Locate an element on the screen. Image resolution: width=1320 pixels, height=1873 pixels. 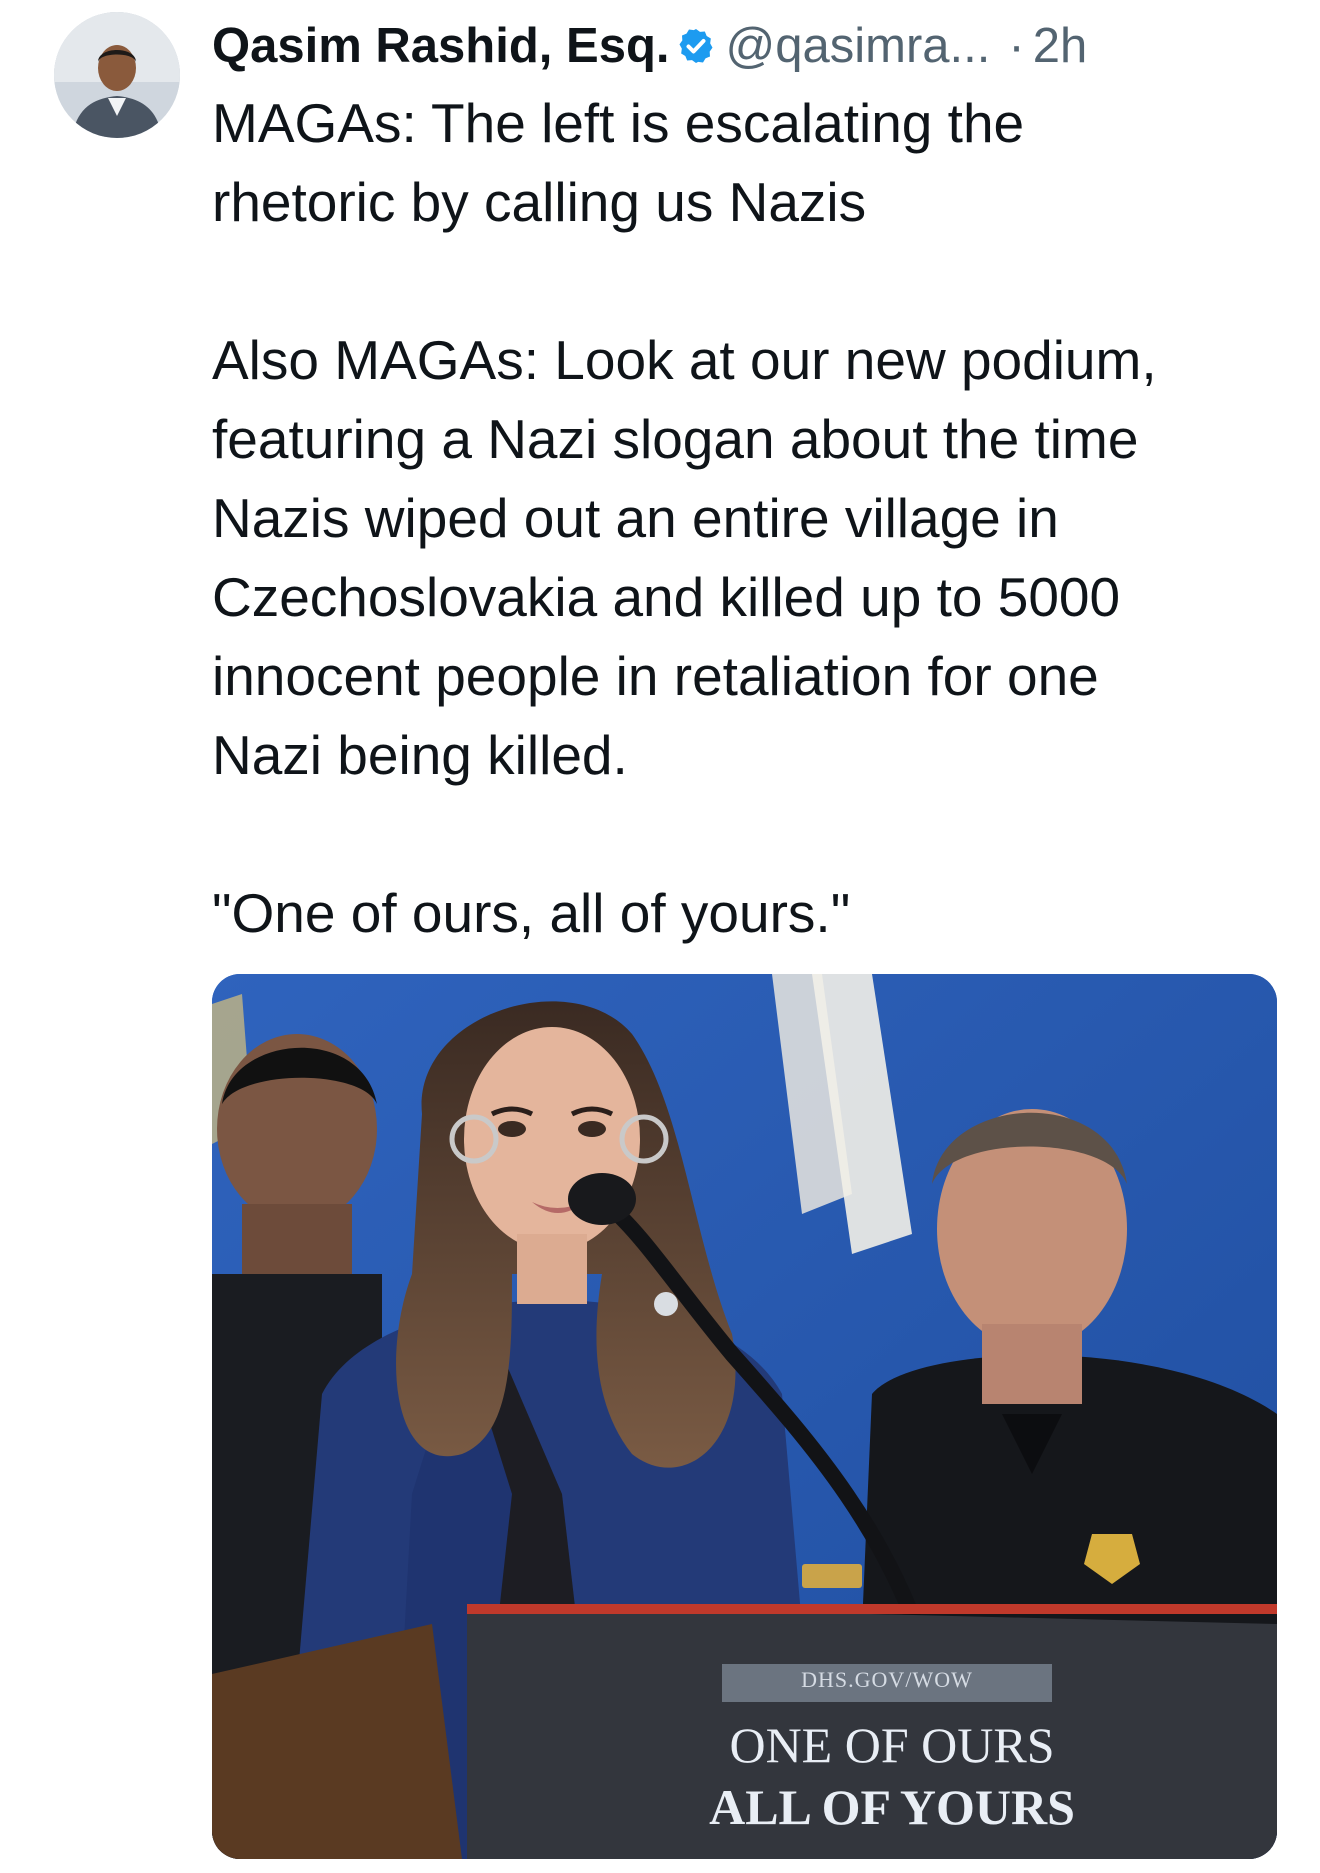
person-avatar-icon is located at coordinates (117, 75).